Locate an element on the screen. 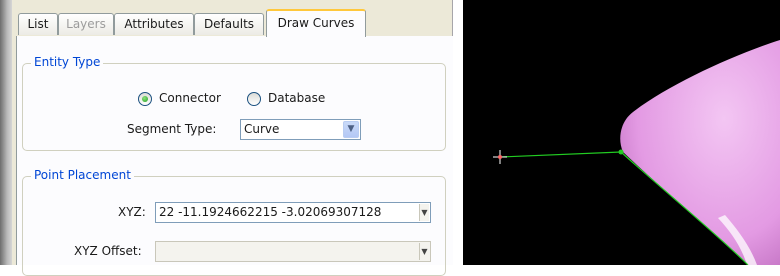 Image resolution: width=780 pixels, height=276 pixels. tab-layers: Layers is located at coordinates (86, 24).